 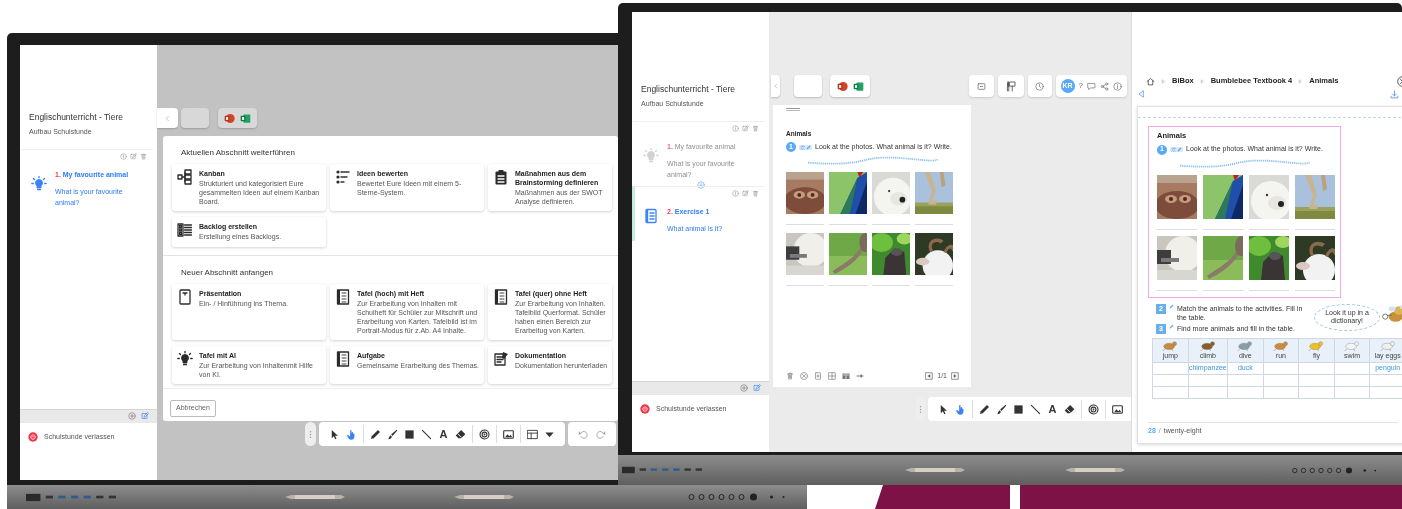 What do you see at coordinates (185, 177) in the screenshot?
I see `kanban-icon` at bounding box center [185, 177].